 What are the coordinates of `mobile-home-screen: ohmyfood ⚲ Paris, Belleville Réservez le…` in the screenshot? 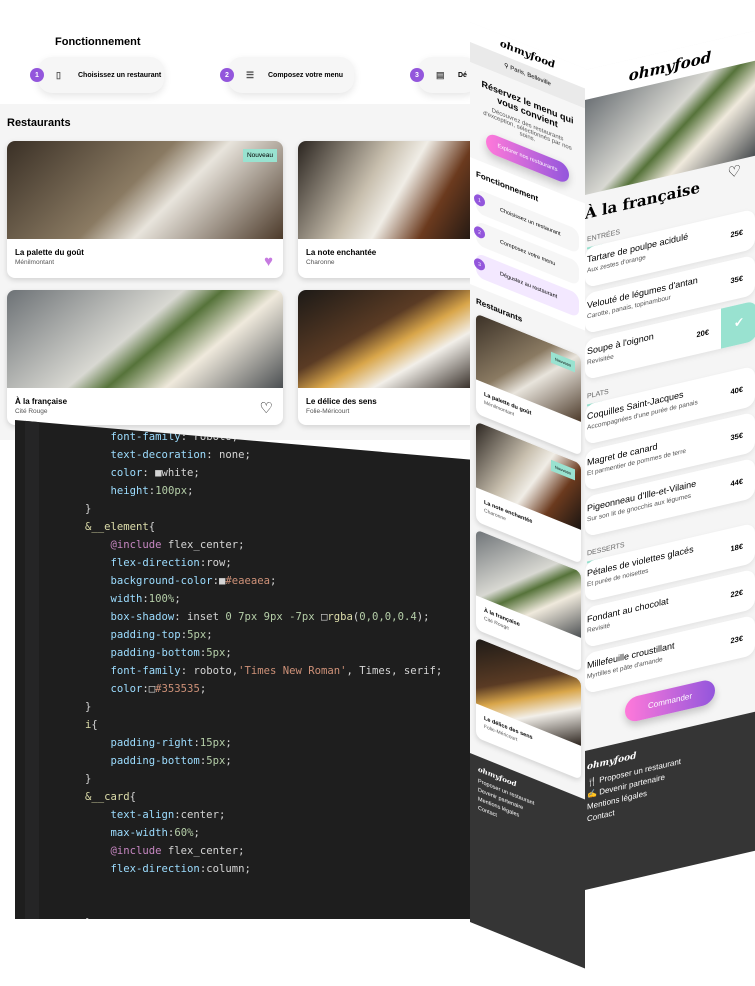 It's located at (527, 495).